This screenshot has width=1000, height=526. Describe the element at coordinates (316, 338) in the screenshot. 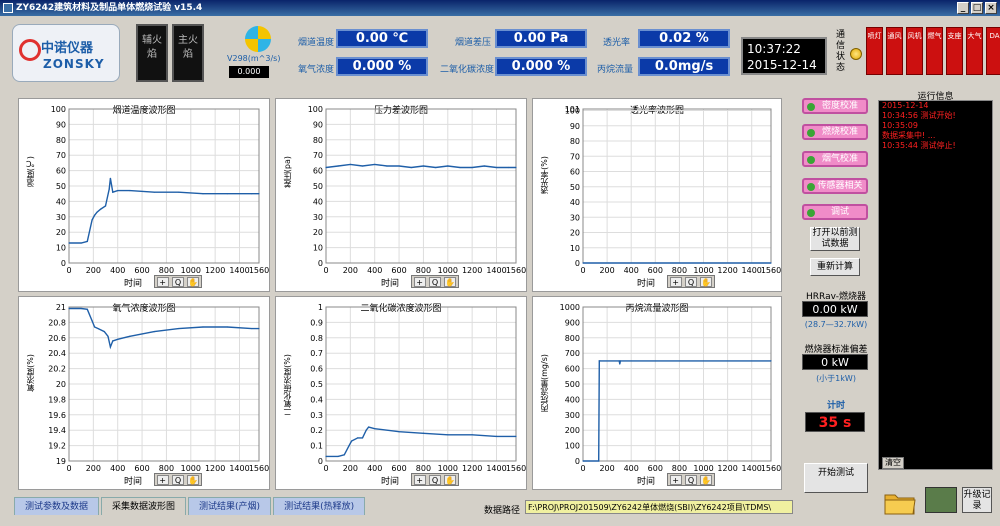

I see `y-tick-label: 0.8` at that location.